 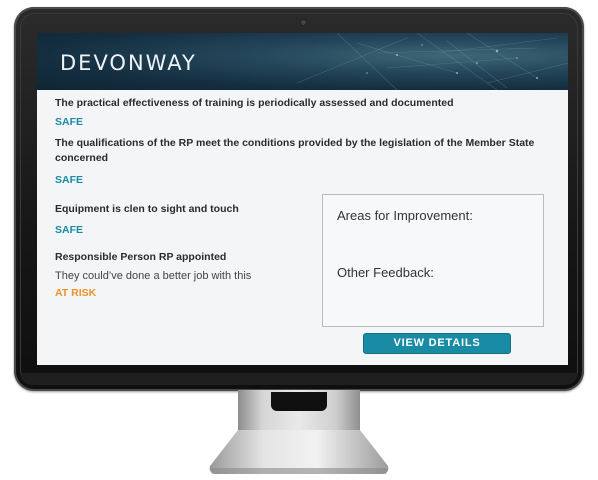 What do you see at coordinates (299, 401) in the screenshot?
I see `stand-cable-slot` at bounding box center [299, 401].